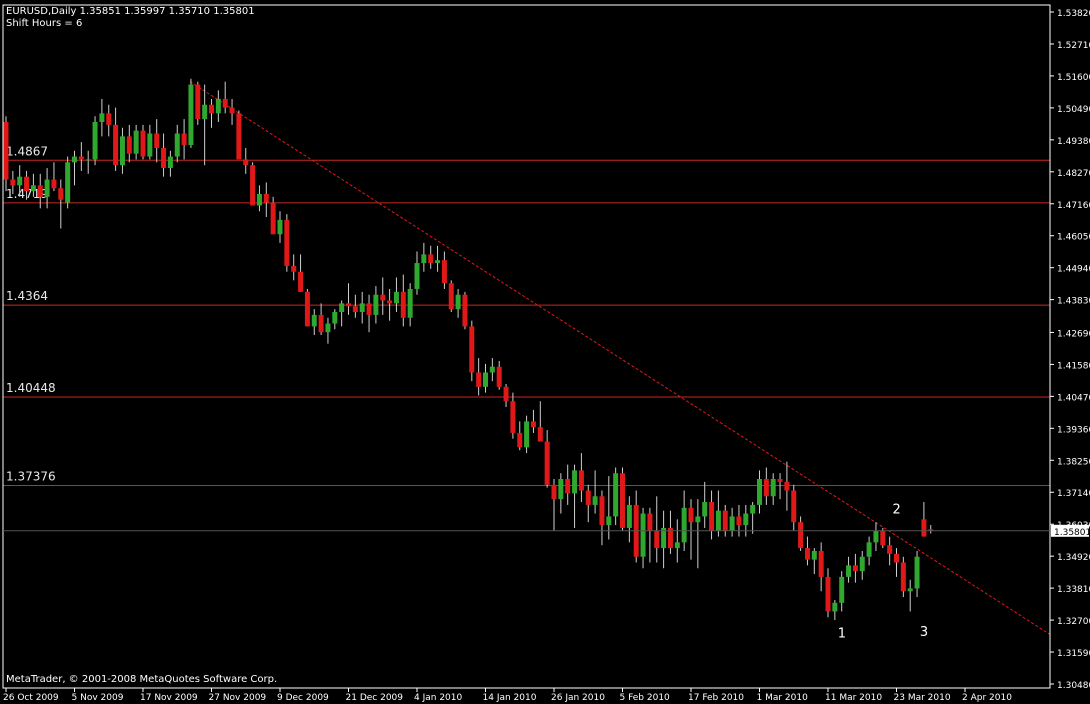 The height and width of the screenshot is (704, 1090). Describe the element at coordinates (1073, 238) in the screenshot. I see `y-tick-label: 1.46050` at that location.